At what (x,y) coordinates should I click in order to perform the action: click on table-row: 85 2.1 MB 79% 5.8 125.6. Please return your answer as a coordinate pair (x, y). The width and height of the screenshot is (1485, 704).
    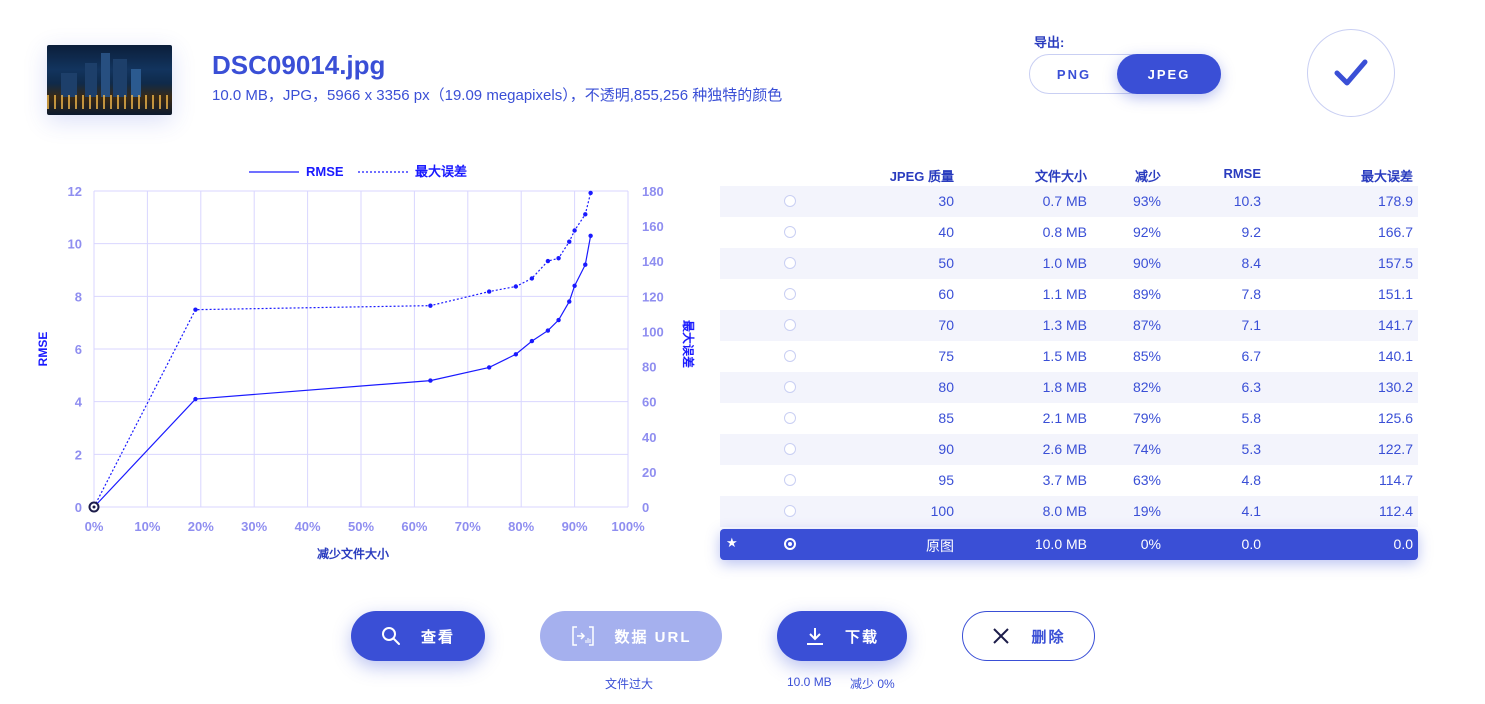
    Looking at the image, I should click on (1069, 418).